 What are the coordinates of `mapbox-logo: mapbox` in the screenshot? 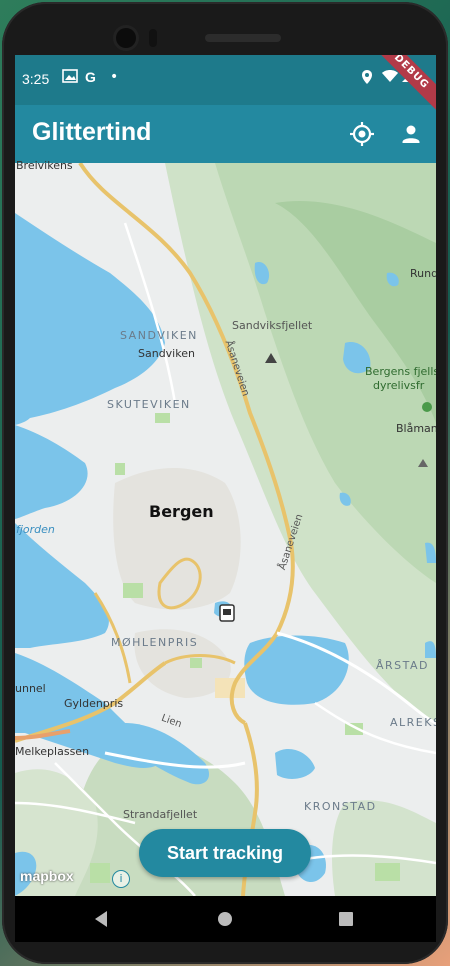 It's located at (47, 879).